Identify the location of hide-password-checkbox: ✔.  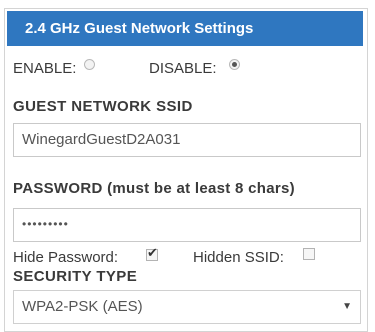
(152, 253).